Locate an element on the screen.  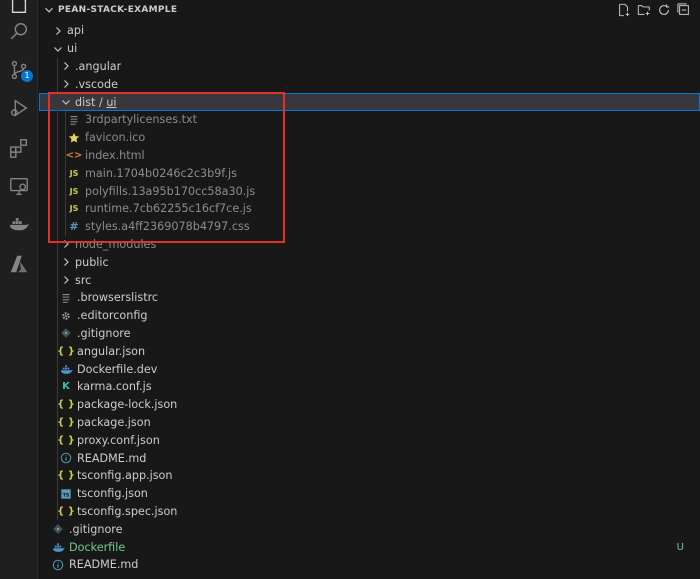
new-folder-icon is located at coordinates (644, 10).